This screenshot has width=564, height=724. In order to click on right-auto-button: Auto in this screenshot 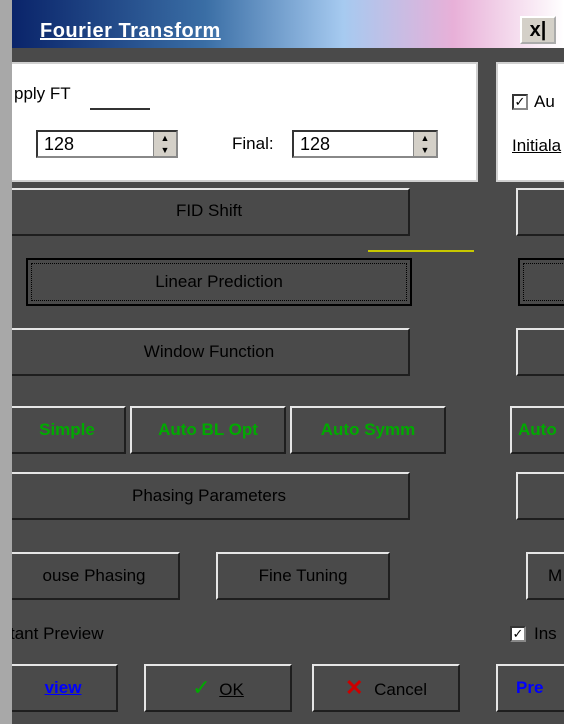, I will do `click(537, 430)`.